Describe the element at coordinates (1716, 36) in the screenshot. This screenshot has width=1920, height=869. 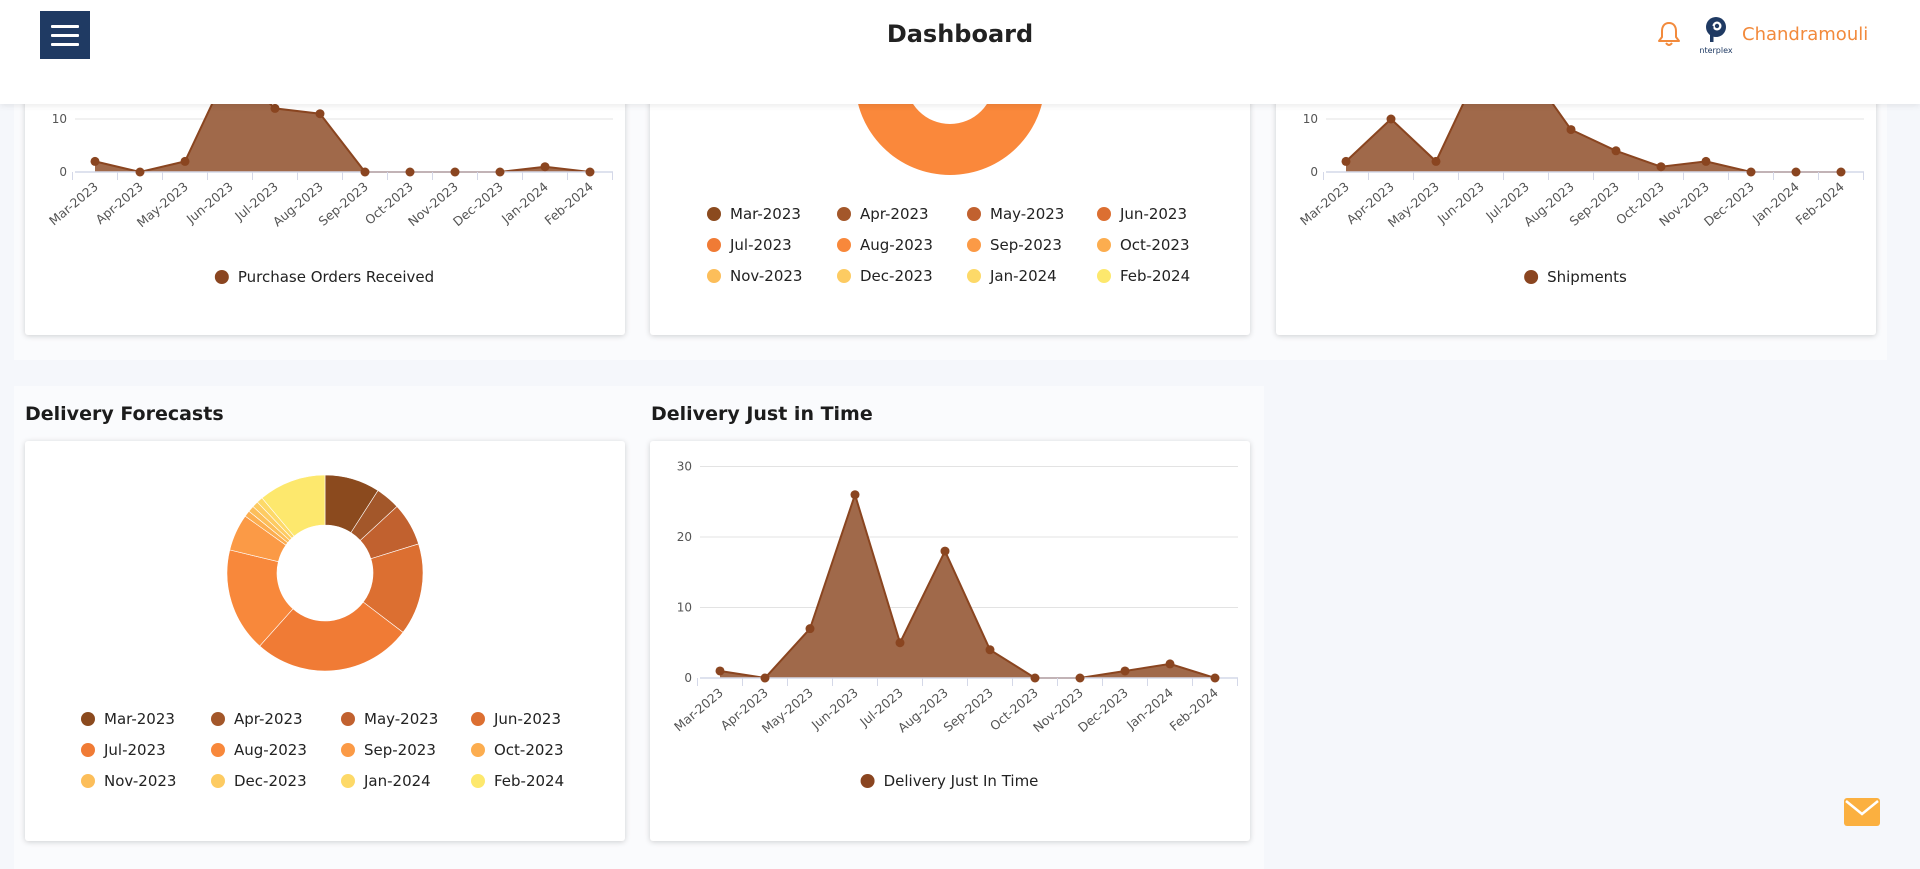
I see `company-logo: nterplex` at that location.